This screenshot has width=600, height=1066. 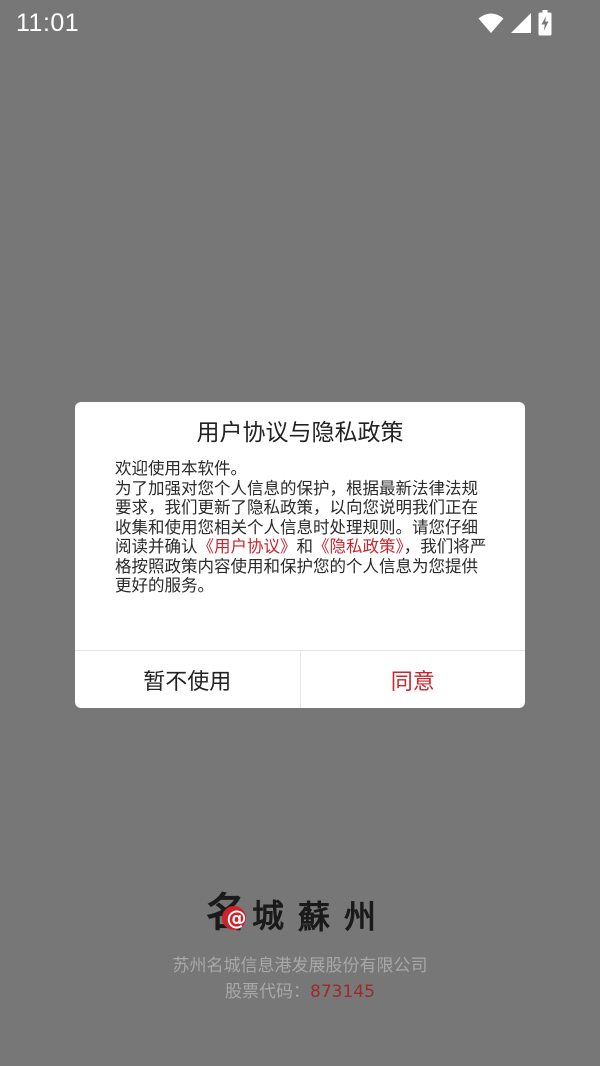 What do you see at coordinates (314, 917) in the screenshot?
I see `logo-char-su: 蘇` at bounding box center [314, 917].